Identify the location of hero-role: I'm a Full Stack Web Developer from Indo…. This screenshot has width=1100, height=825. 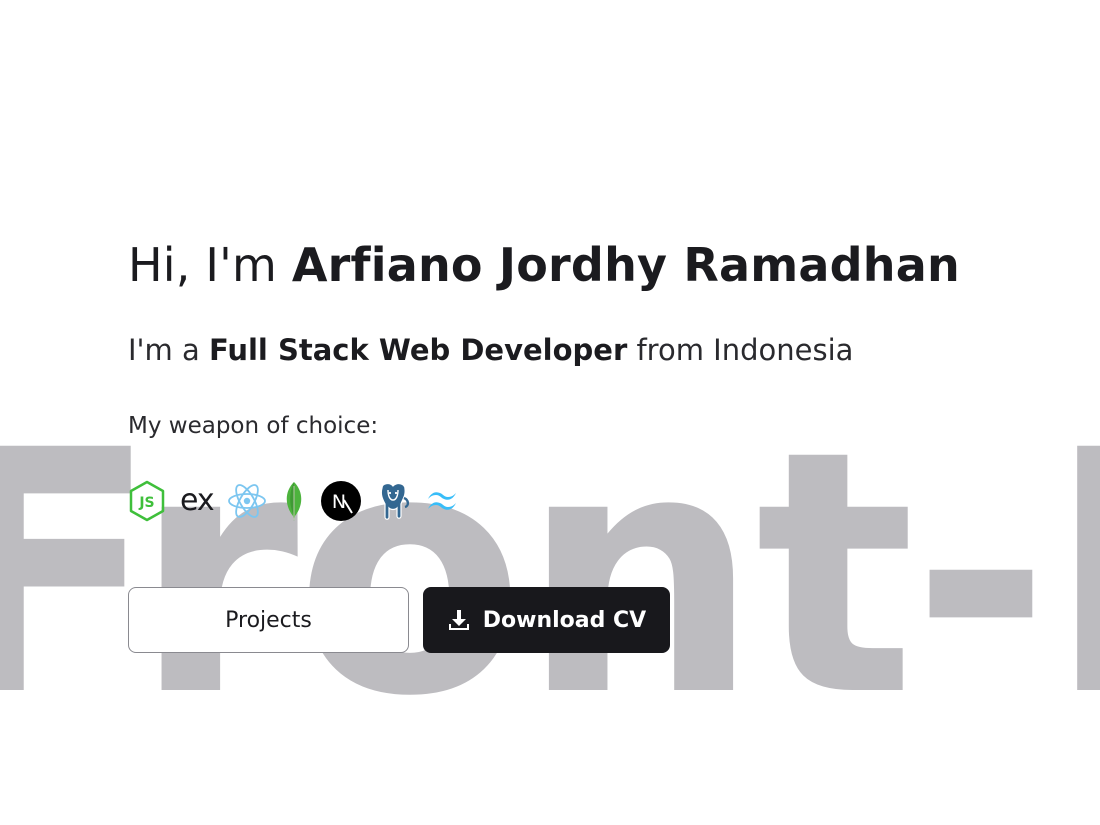
(490, 350).